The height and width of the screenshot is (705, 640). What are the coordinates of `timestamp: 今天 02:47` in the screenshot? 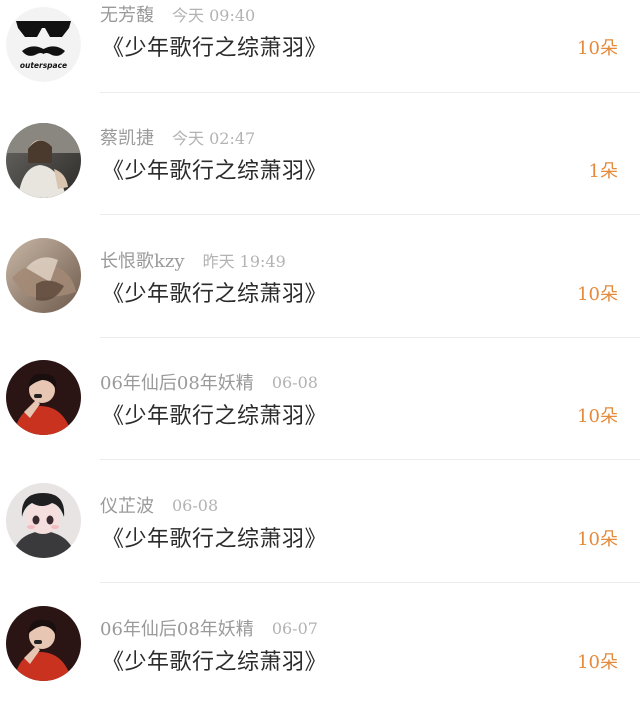 It's located at (214, 138).